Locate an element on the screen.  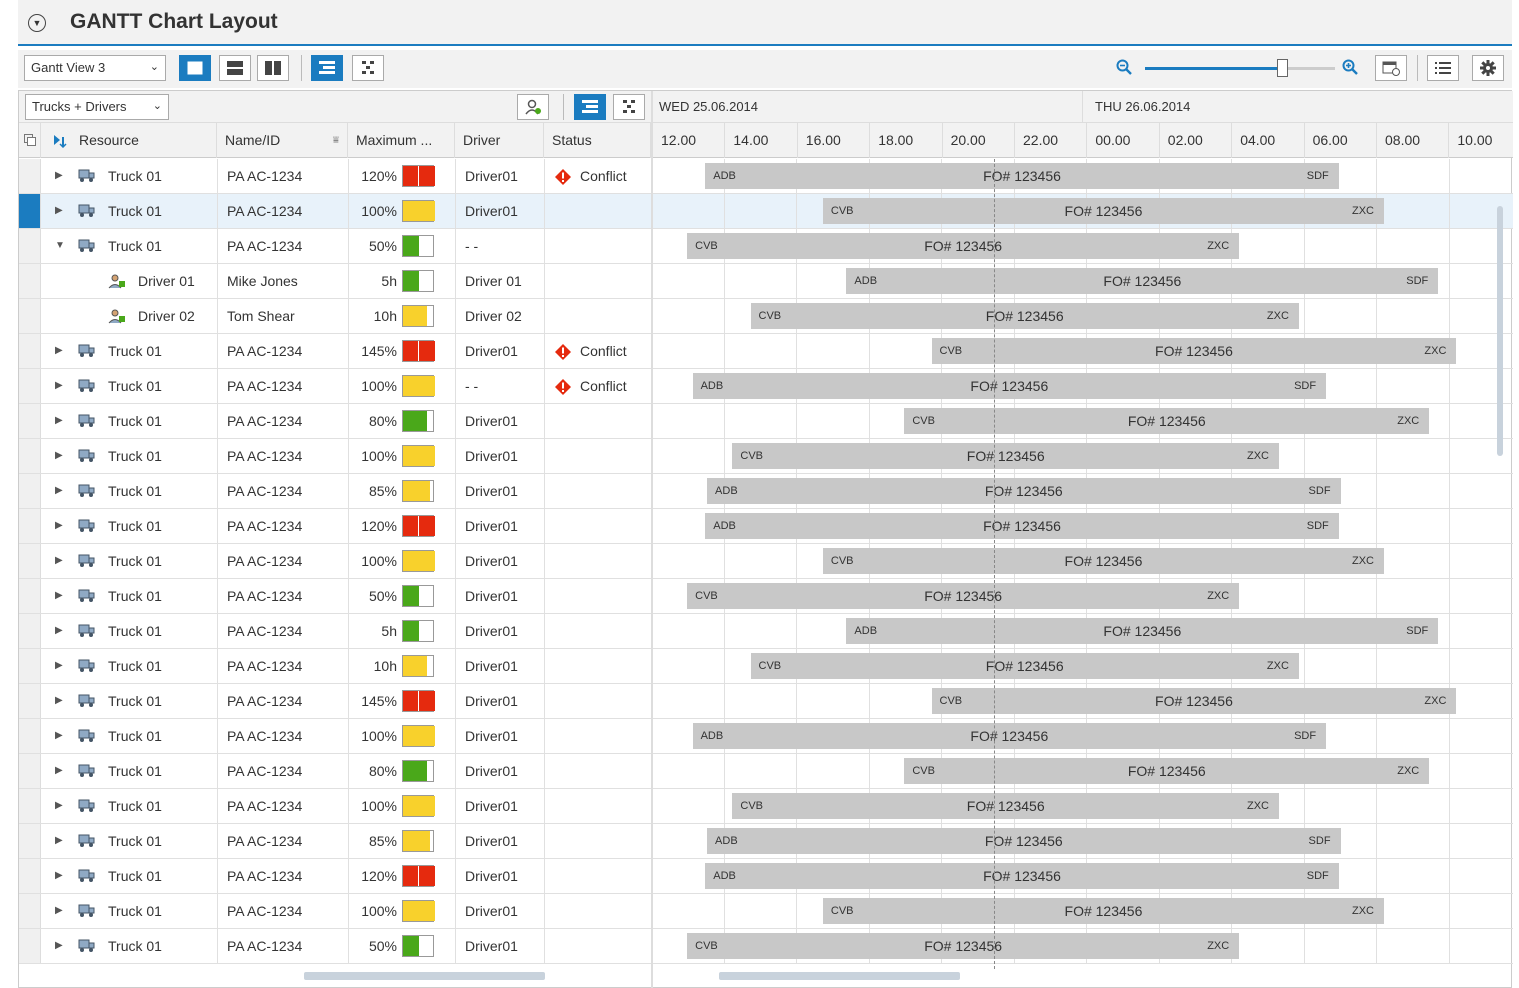
gantt-bars-button is located at coordinates (327, 68).